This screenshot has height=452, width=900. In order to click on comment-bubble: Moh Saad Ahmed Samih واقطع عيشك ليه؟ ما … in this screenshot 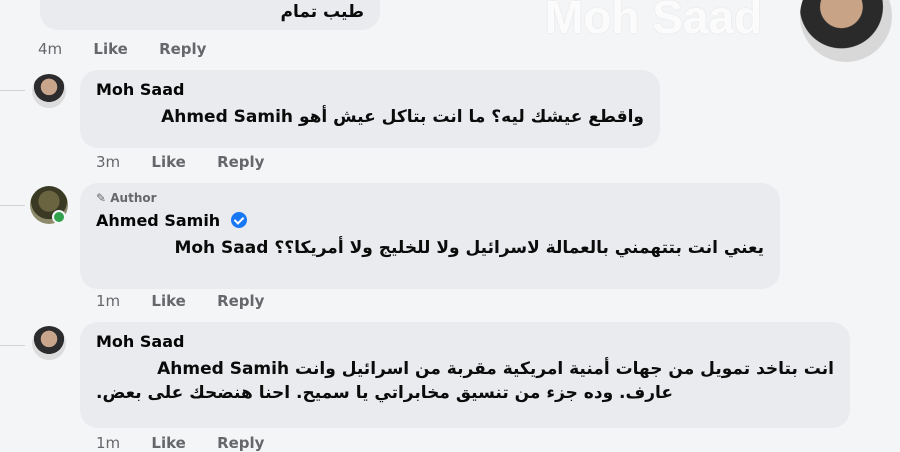, I will do `click(370, 109)`.